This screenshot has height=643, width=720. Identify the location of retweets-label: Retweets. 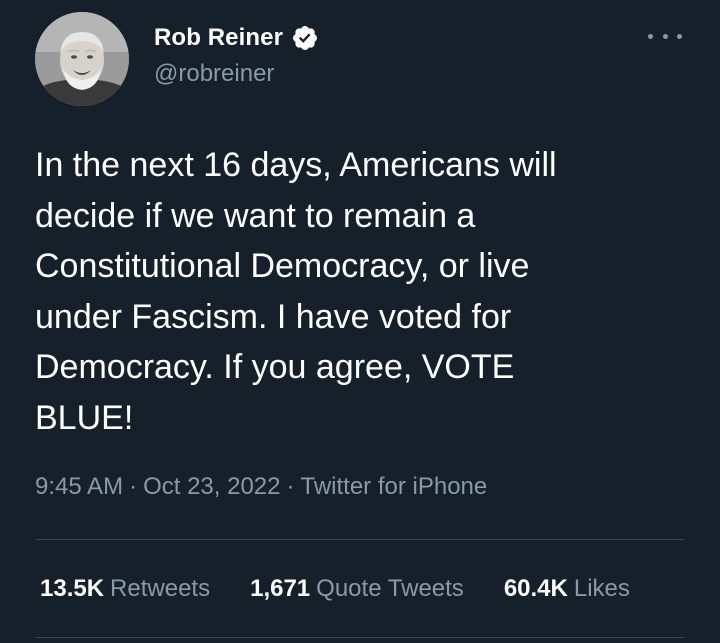
(160, 588).